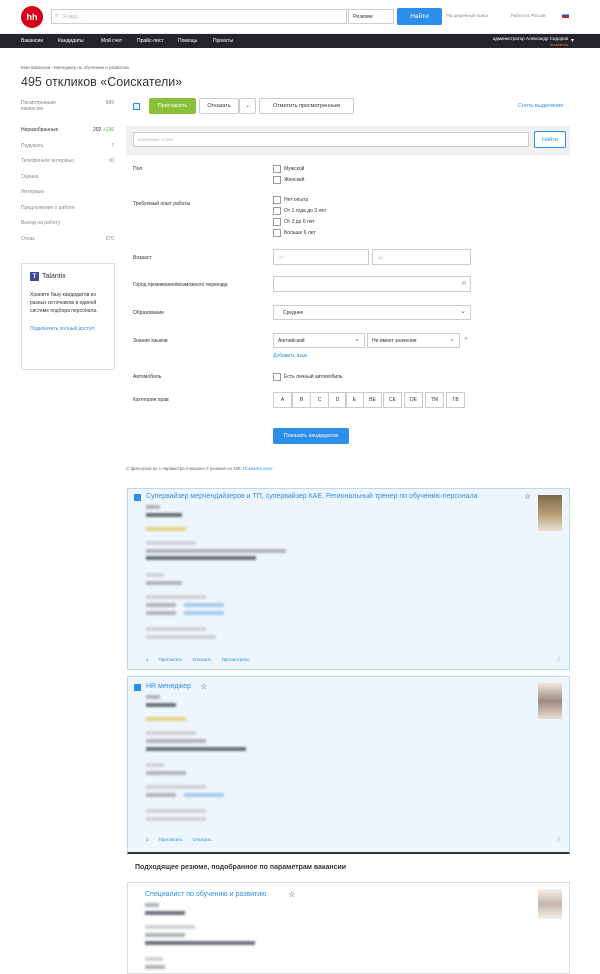 Image resolution: width=600 pixels, height=974 pixels. I want to click on talantix-link: Подключить полный доступ, so click(68, 329).